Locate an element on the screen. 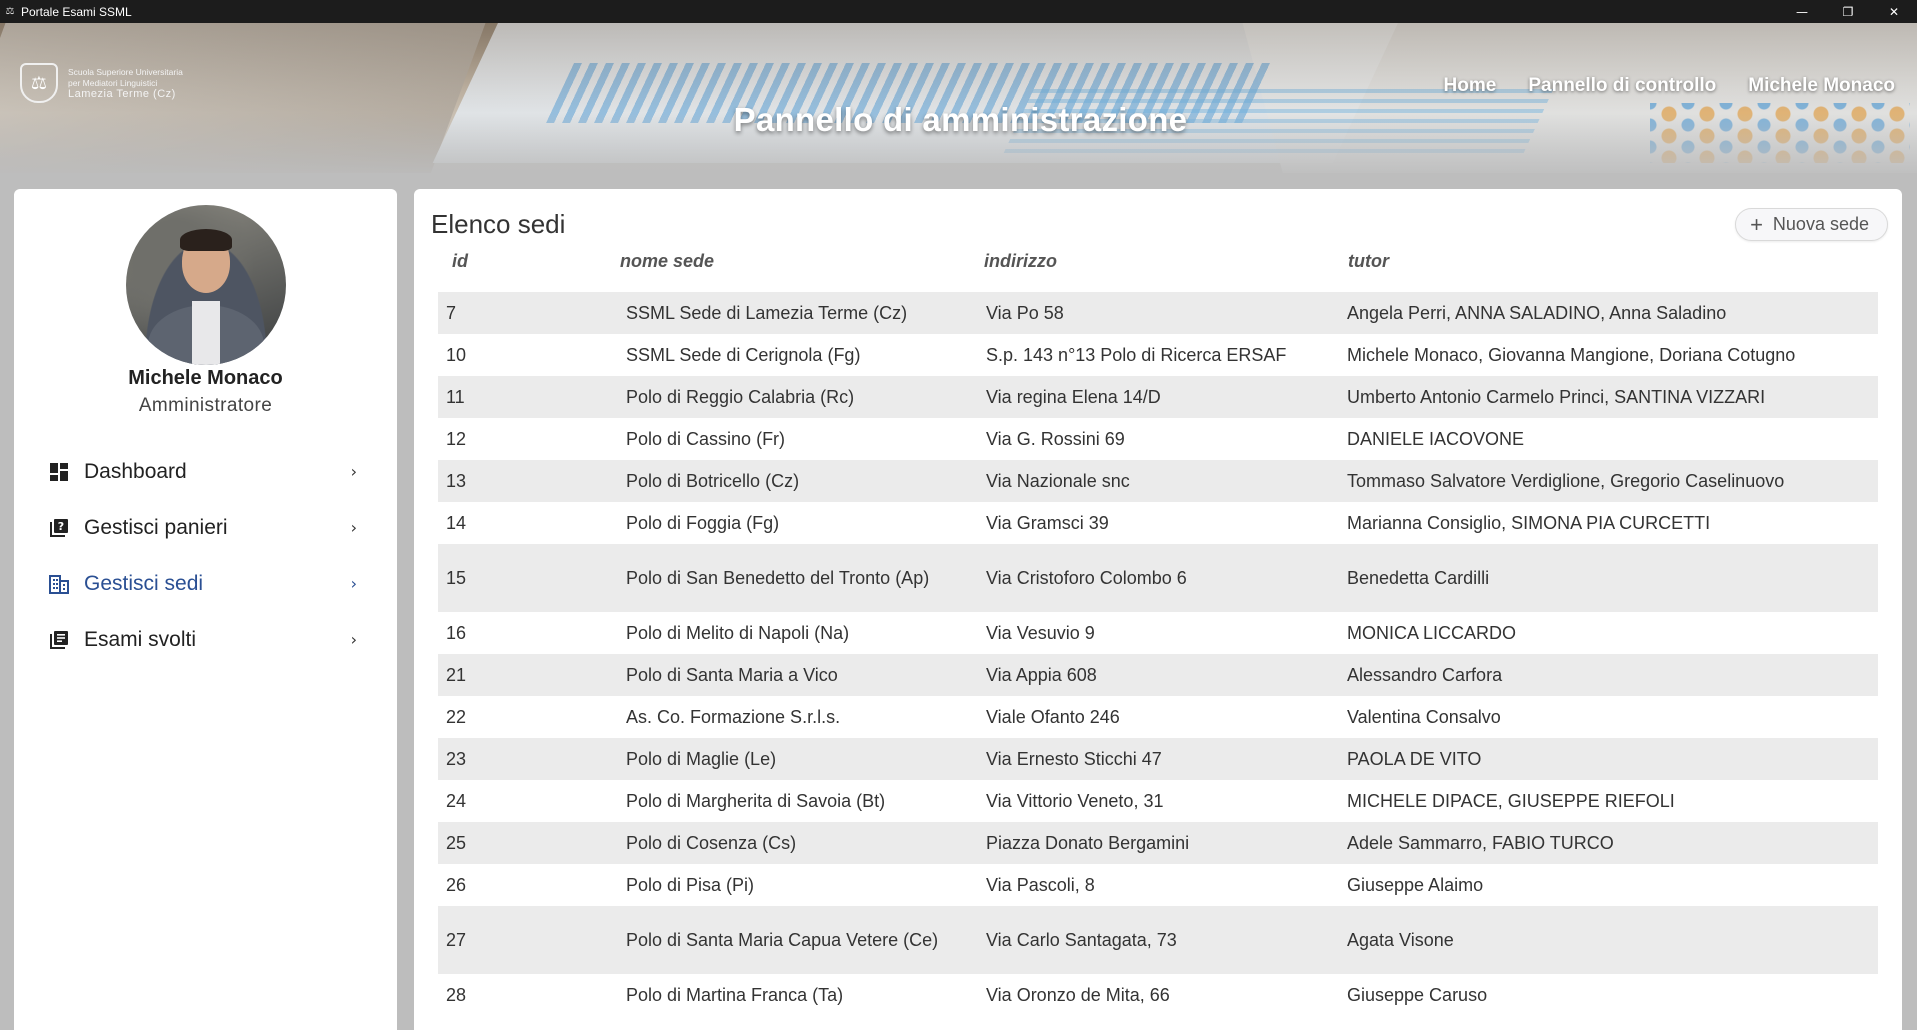 The width and height of the screenshot is (1917, 1030). page-title: Pannello di amministrazione is located at coordinates (958, 120).